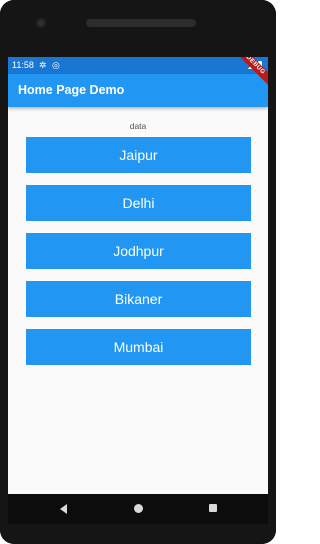 The width and height of the screenshot is (320, 544). I want to click on back-icon, so click(63, 509).